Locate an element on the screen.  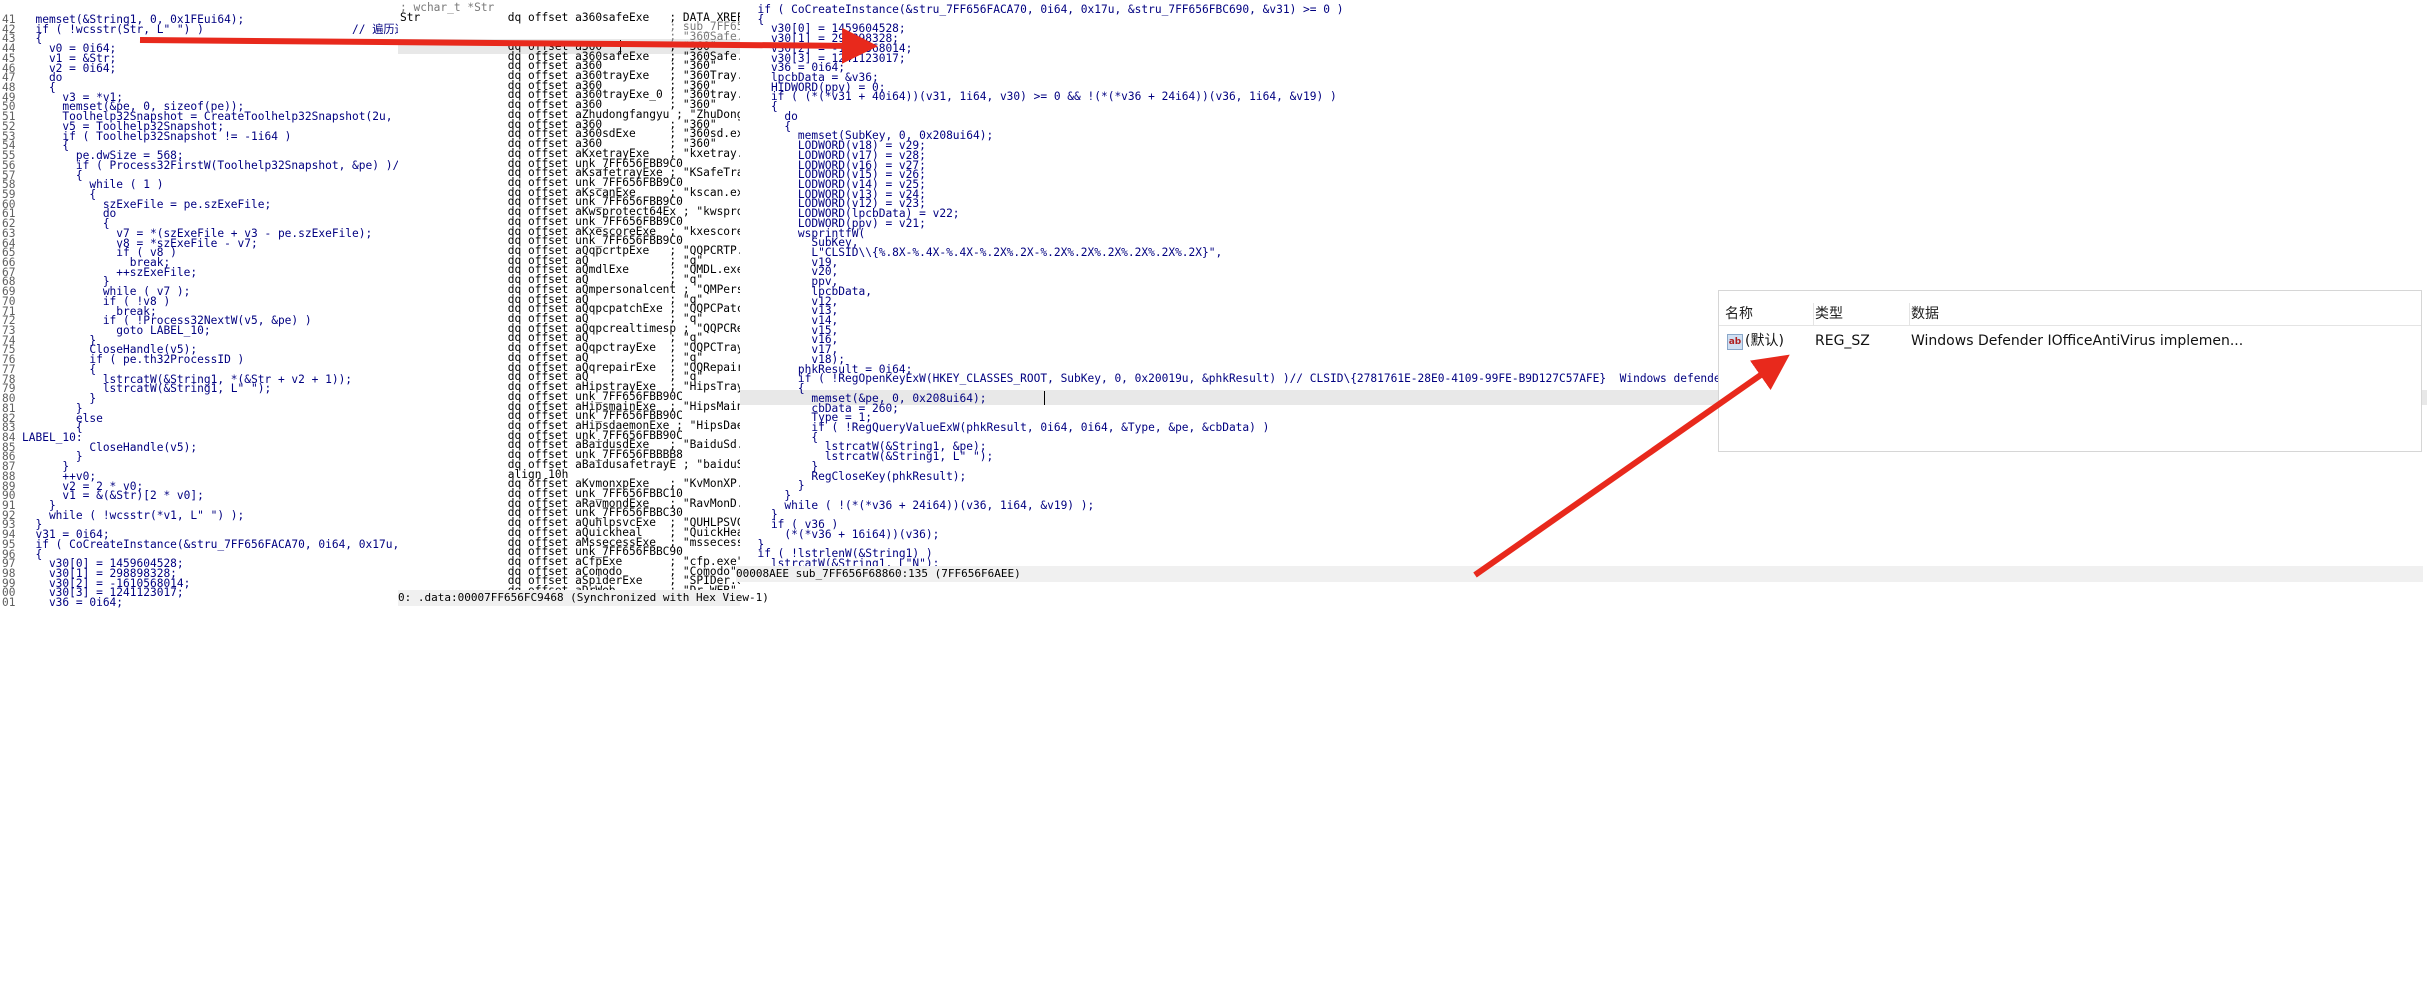
arrow-to-registry-value is located at coordinates (1631, 466).